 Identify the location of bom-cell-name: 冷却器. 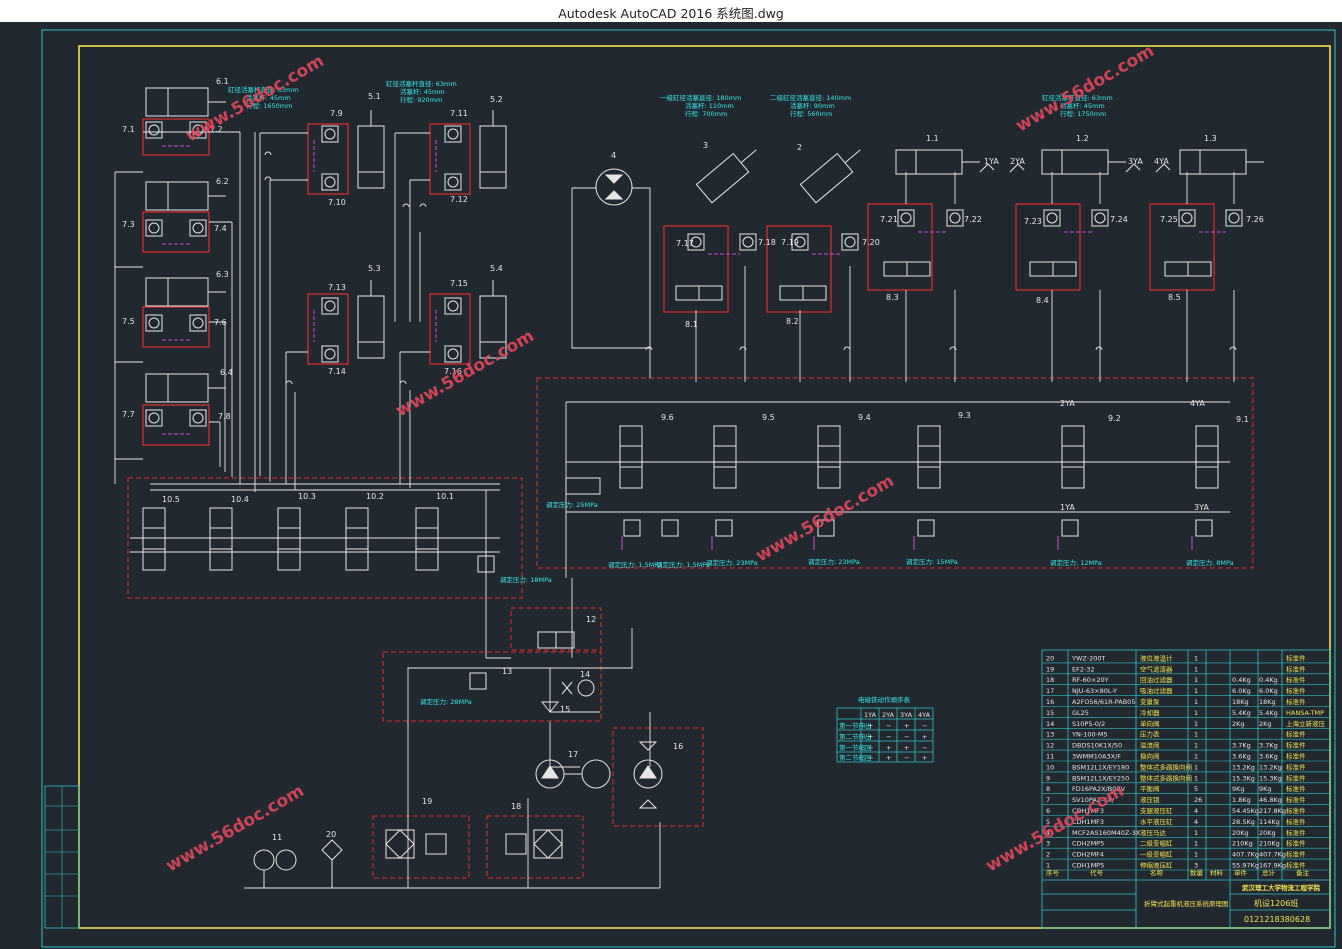
(1150, 712).